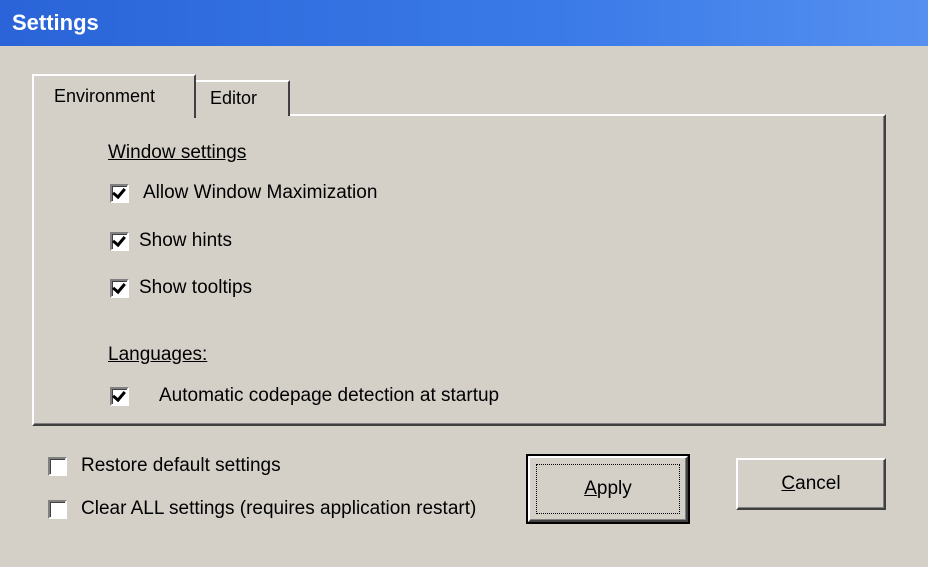  I want to click on tab-environment: Environment, so click(114, 96).